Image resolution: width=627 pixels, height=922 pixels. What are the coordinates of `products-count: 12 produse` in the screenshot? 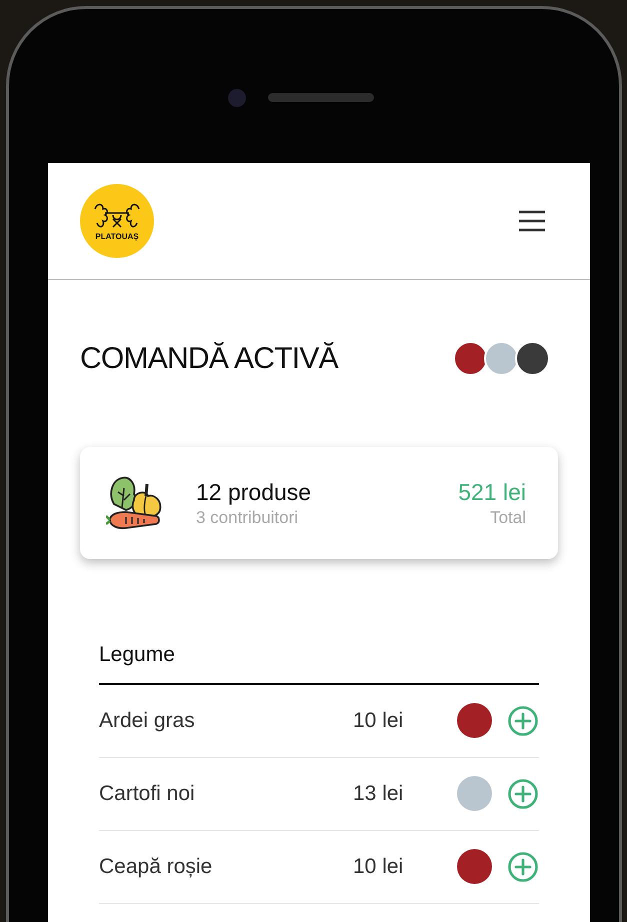 It's located at (254, 492).